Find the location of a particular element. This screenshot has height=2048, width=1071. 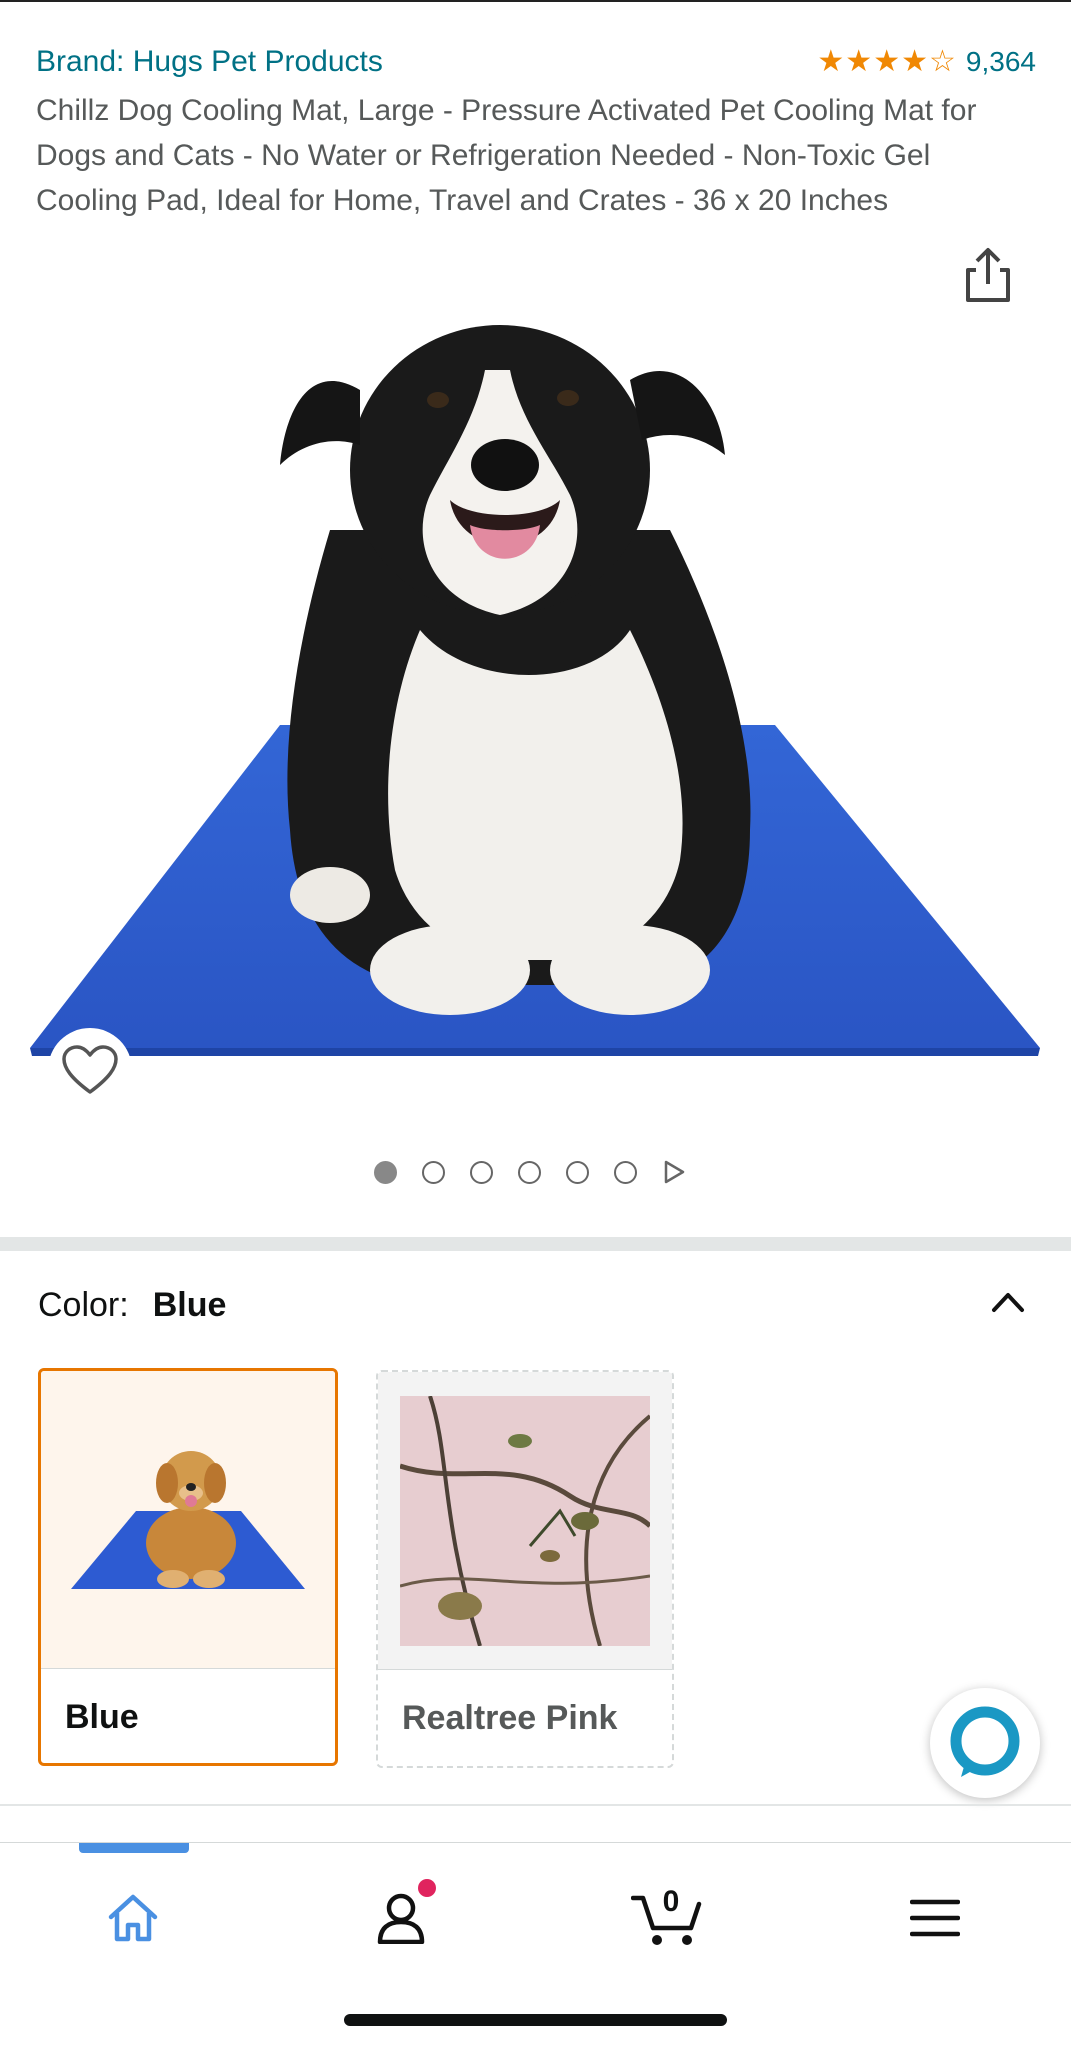

brand-link: Brand: Hugs Pet Products is located at coordinates (209, 62).